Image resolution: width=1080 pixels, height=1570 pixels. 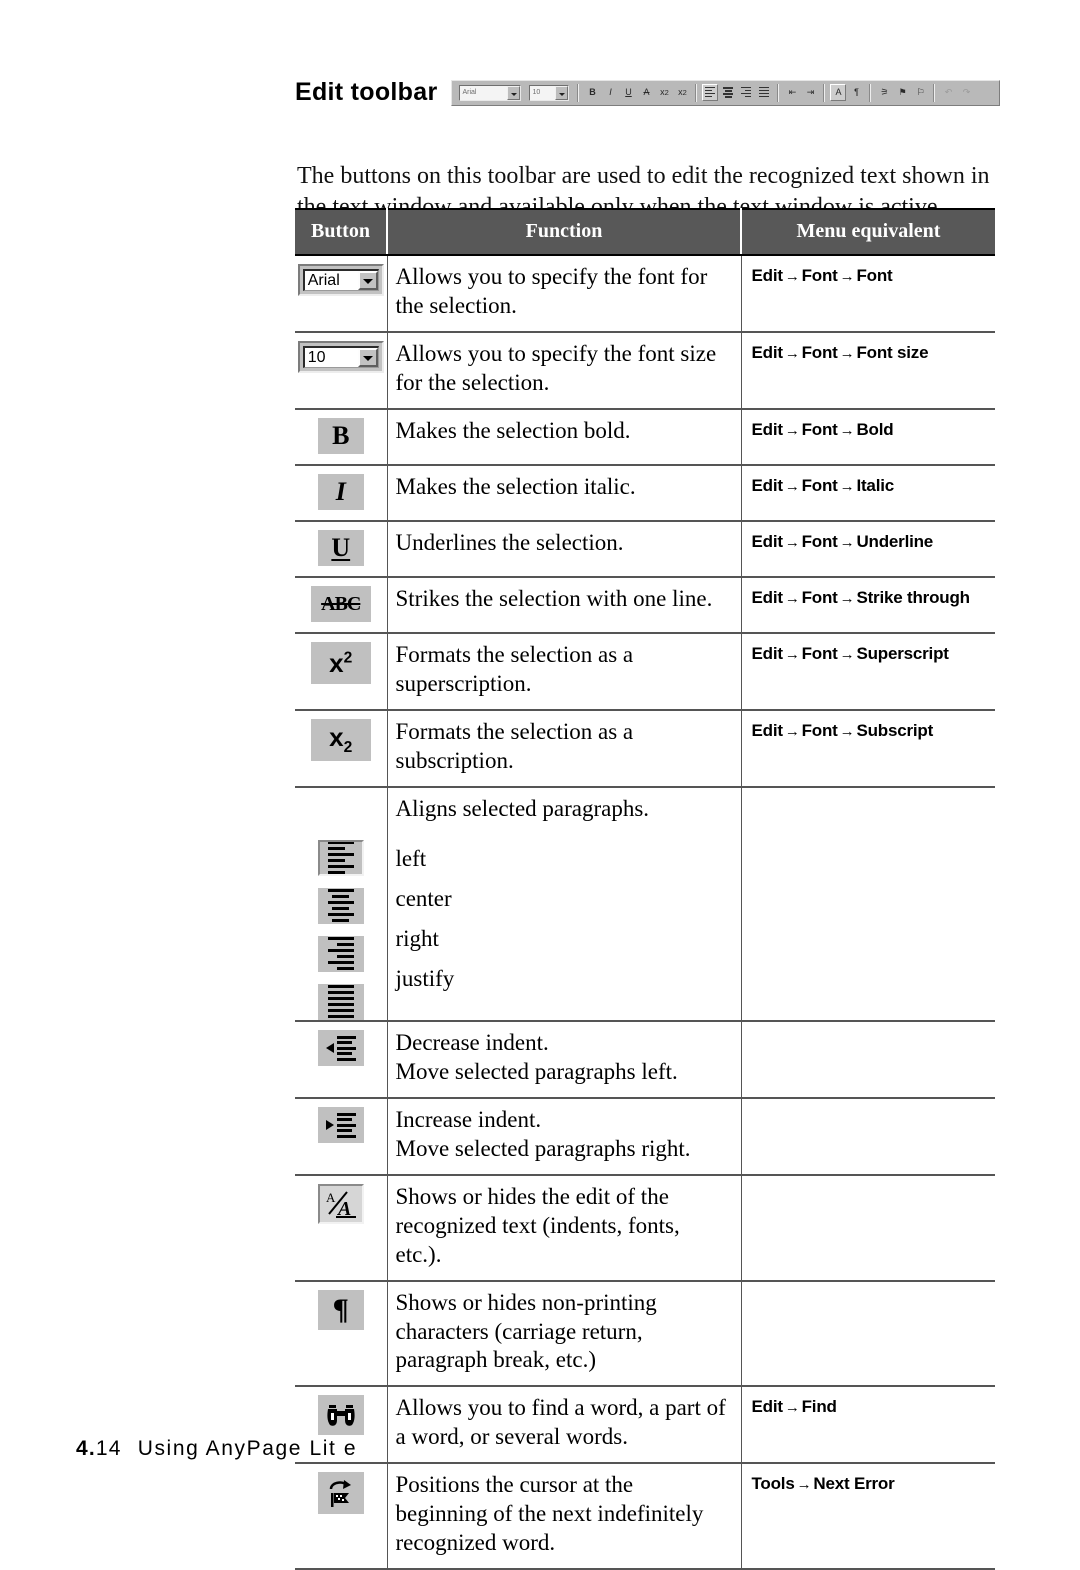 What do you see at coordinates (323, 280) in the screenshot?
I see `font-name-value: Arial` at bounding box center [323, 280].